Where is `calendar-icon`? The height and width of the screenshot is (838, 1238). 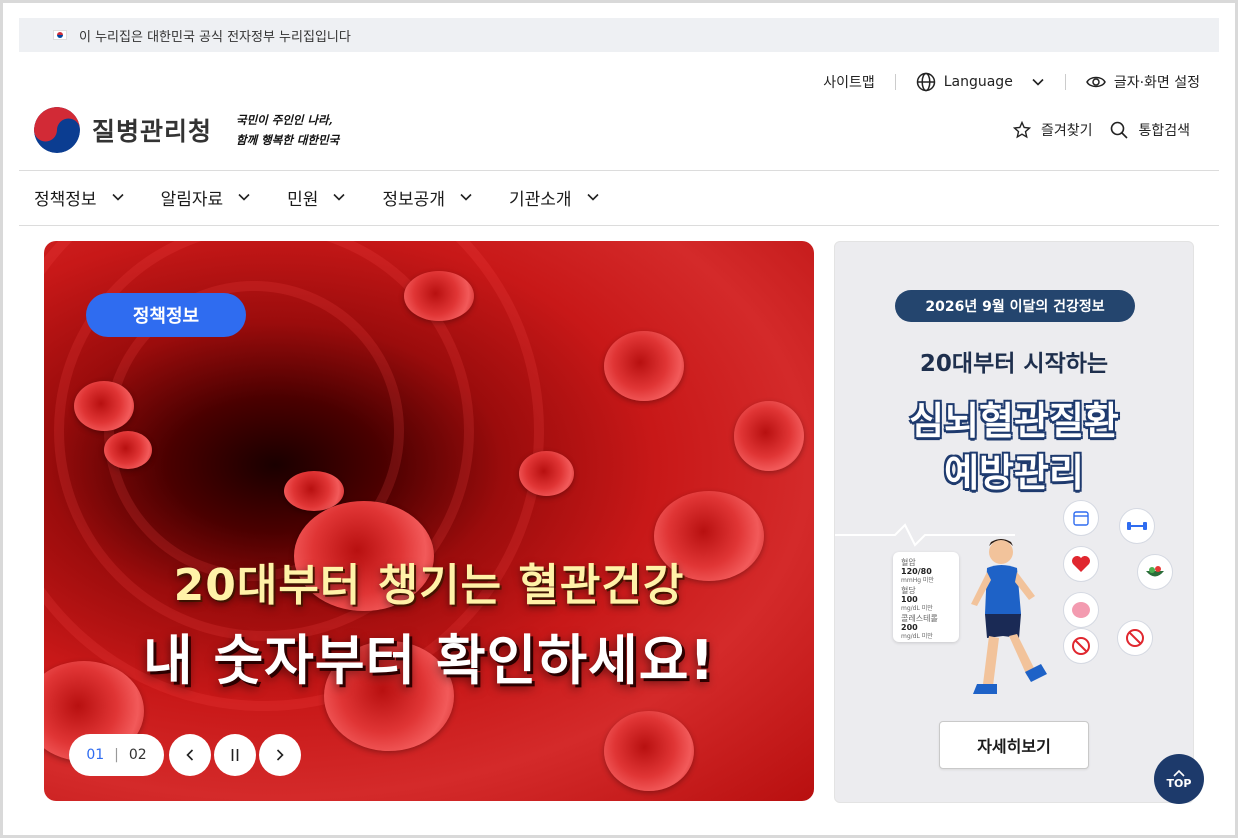
calendar-icon is located at coordinates (1081, 518).